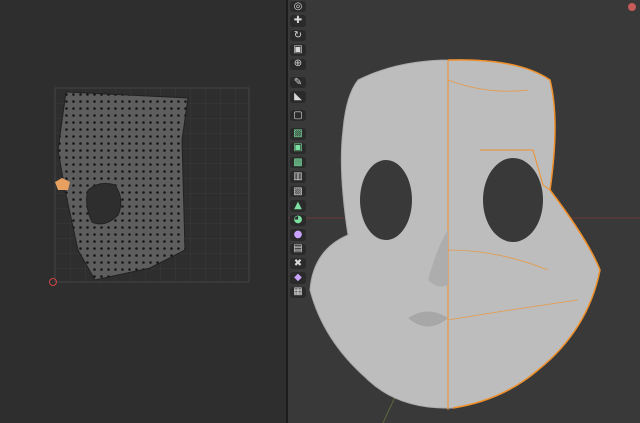  Describe the element at coordinates (632, 7) in the screenshot. I see `viewport-gizmo-dot` at that location.